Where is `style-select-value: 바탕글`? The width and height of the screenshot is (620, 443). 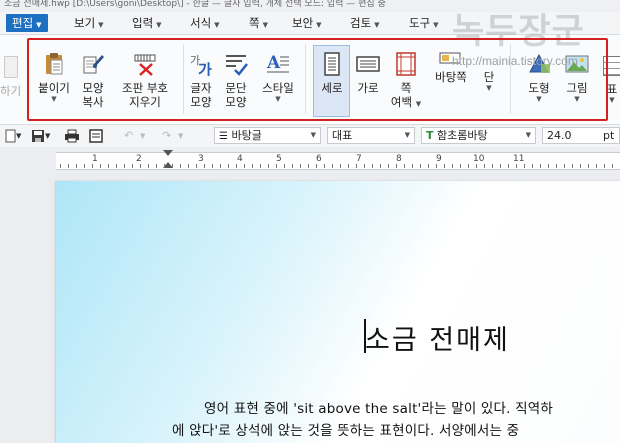
style-select-value: 바탕글 is located at coordinates (246, 135).